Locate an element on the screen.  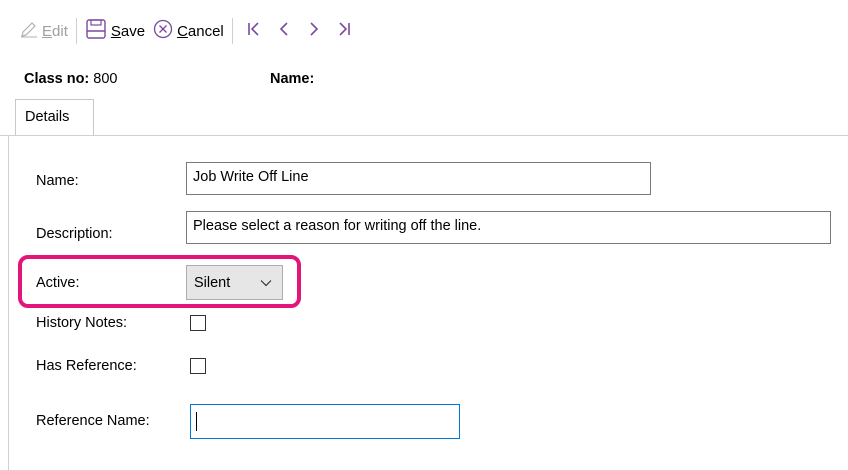
save-button: Save is located at coordinates (115, 31).